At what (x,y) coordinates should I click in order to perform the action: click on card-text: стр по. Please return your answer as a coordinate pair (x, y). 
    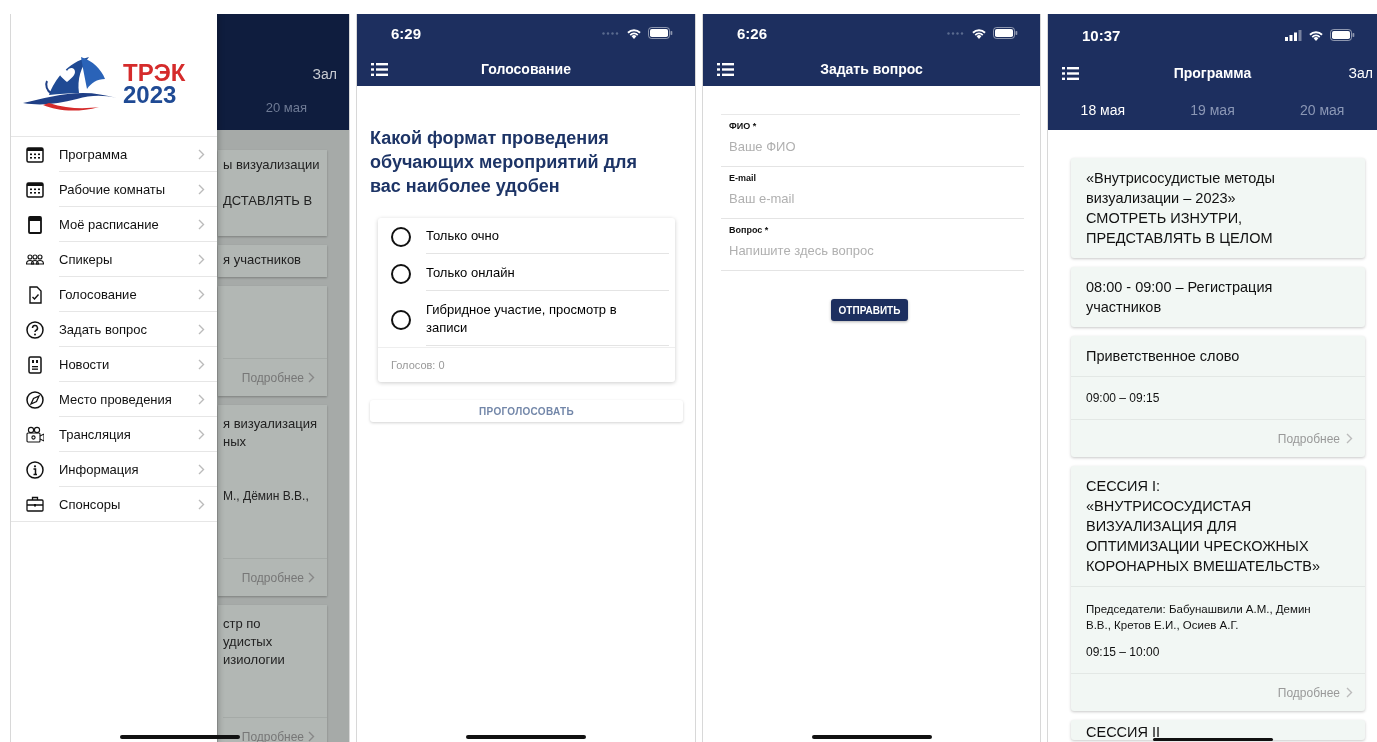
    Looking at the image, I should click on (242, 624).